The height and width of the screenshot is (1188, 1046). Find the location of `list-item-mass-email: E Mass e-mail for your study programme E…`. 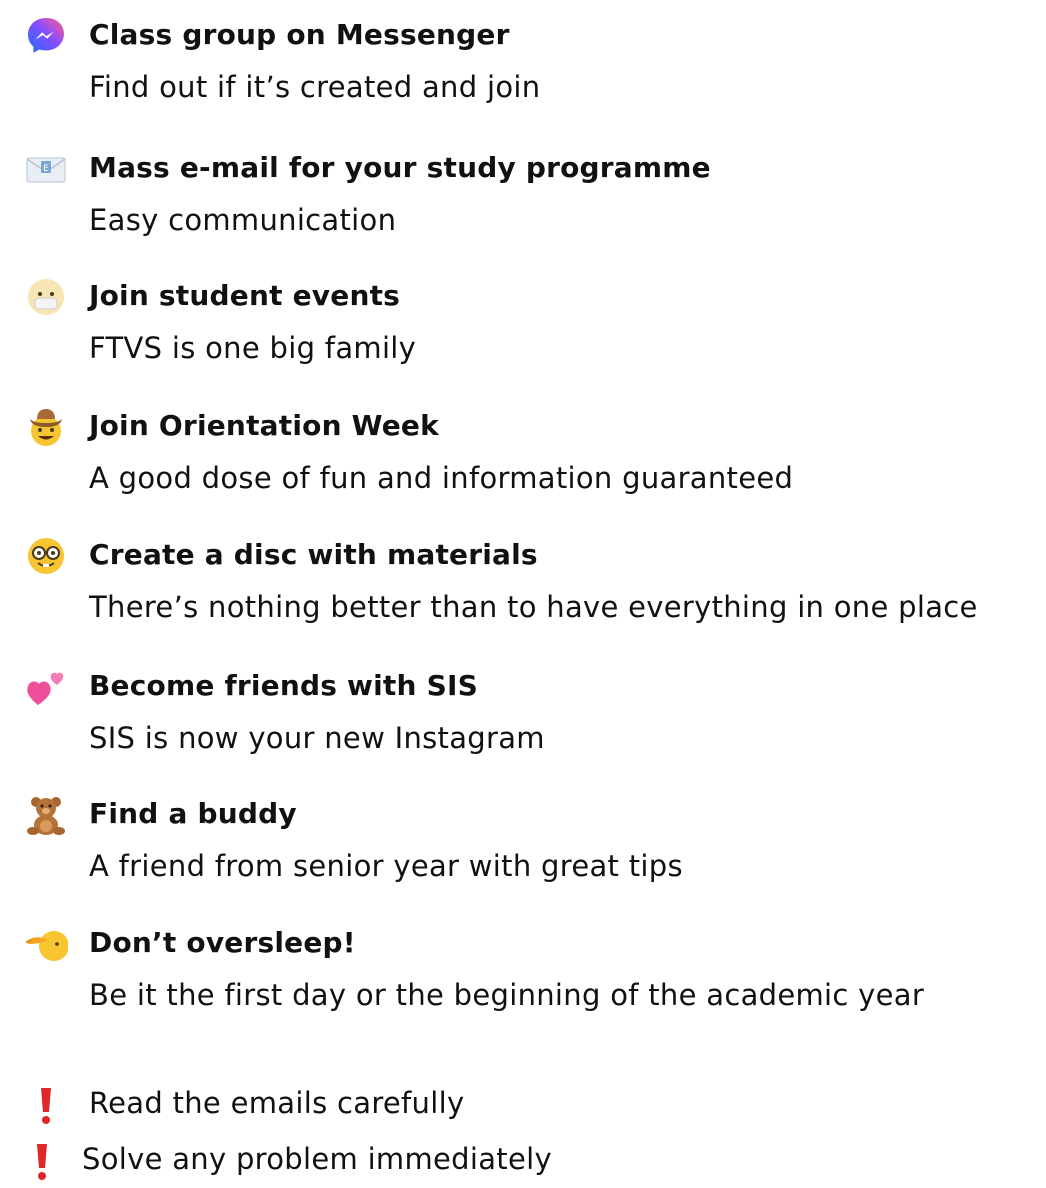

list-item-mass-email: E Mass e-mail for your study programme E… is located at coordinates (523, 194).